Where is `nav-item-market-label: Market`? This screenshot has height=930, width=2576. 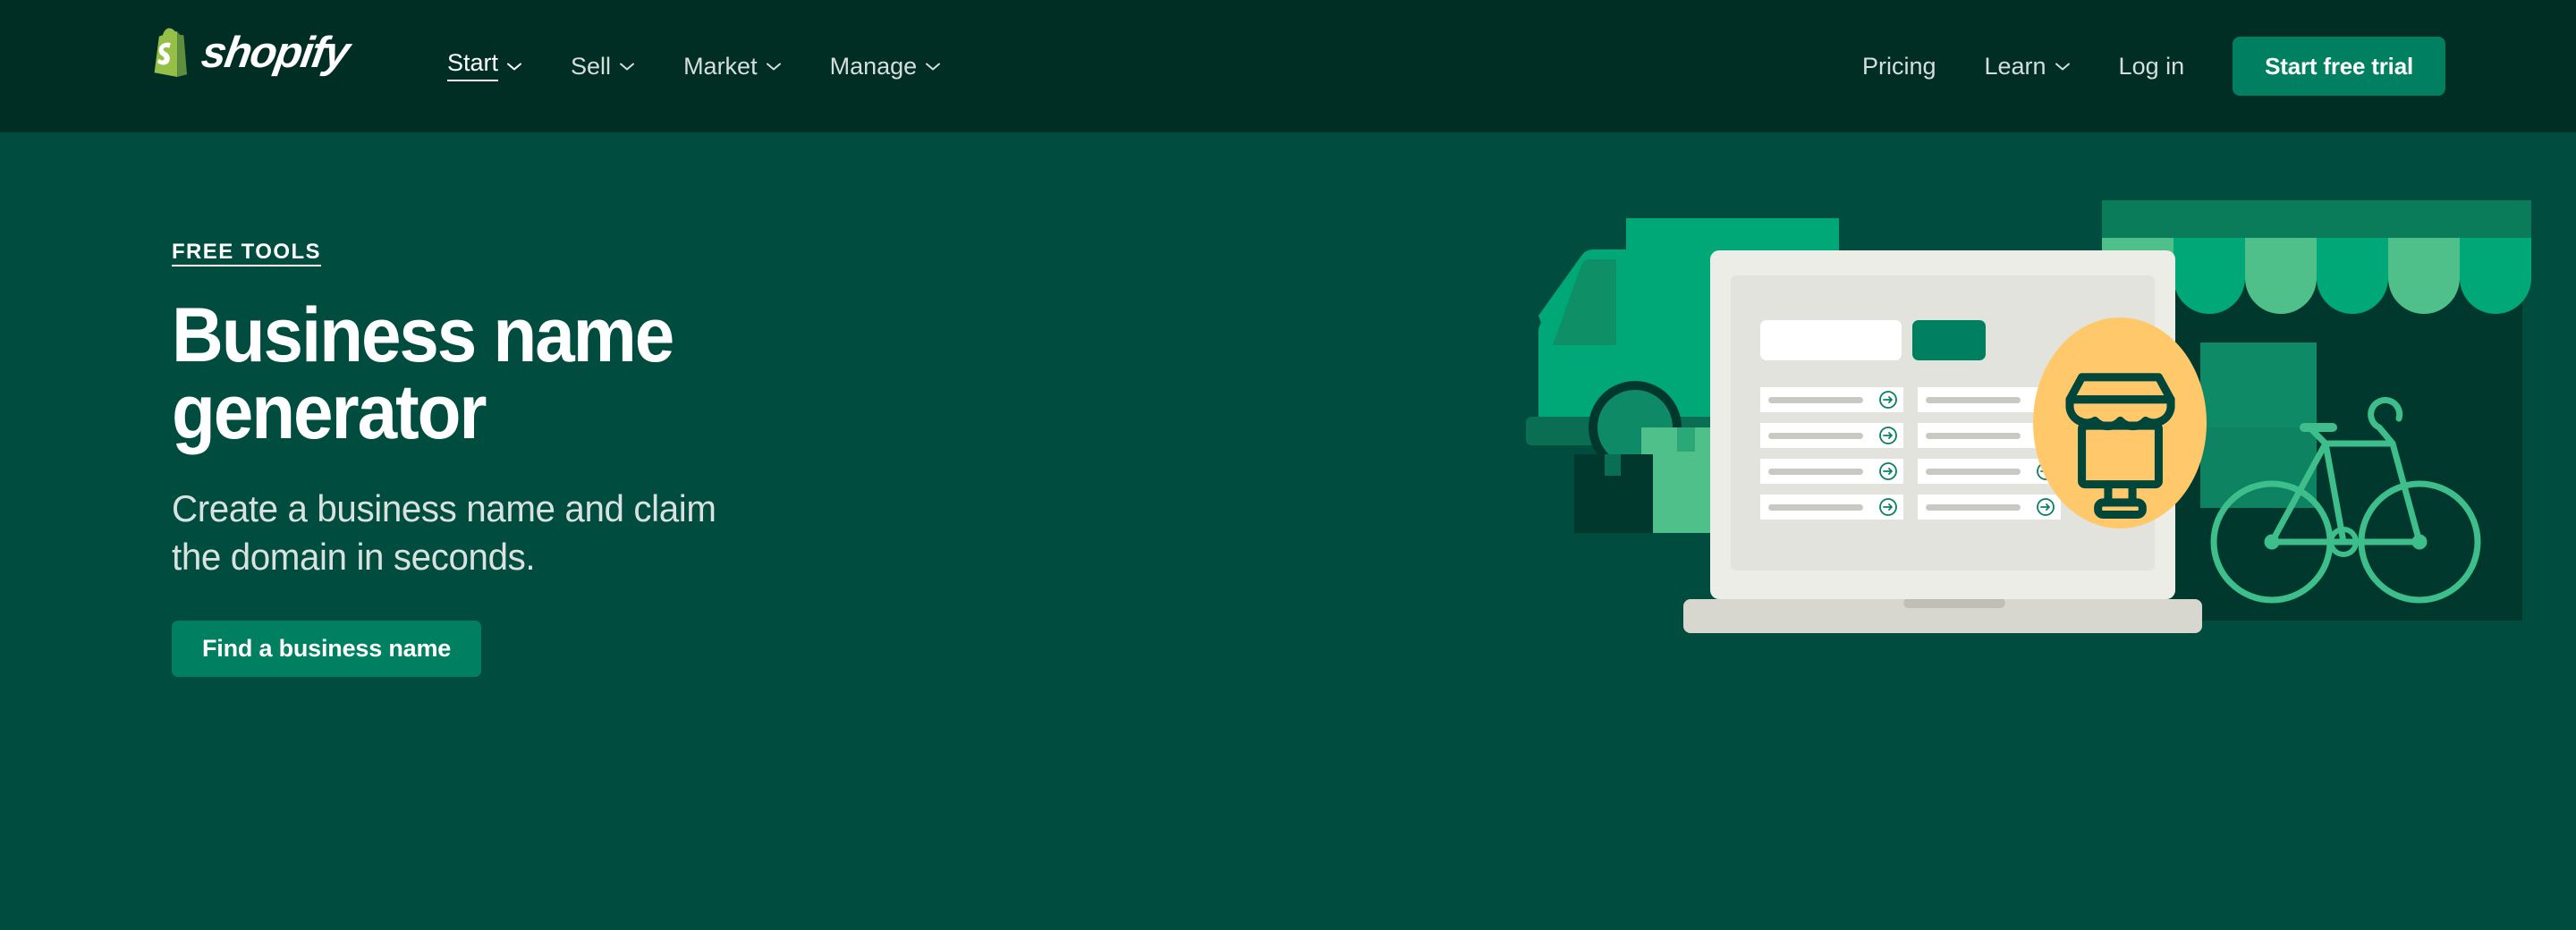 nav-item-market-label: Market is located at coordinates (720, 66).